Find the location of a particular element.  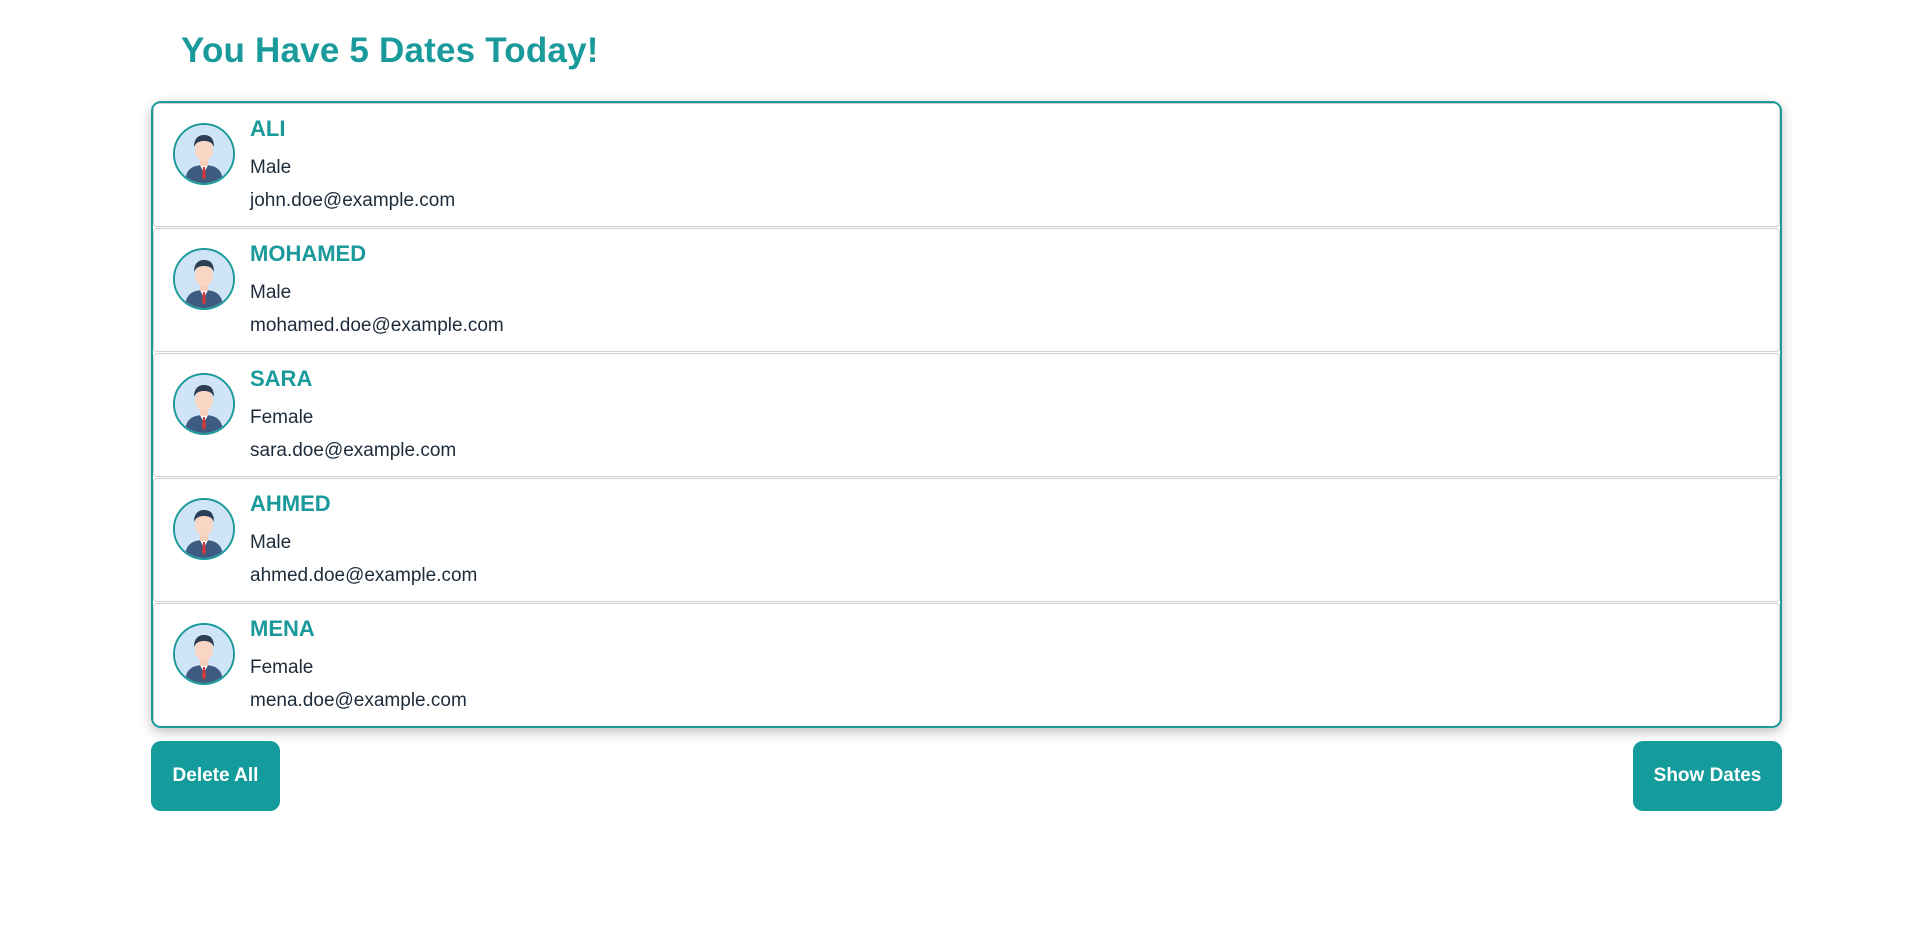

list-item: MENA Female mena.doe@example.com is located at coordinates (966, 664).